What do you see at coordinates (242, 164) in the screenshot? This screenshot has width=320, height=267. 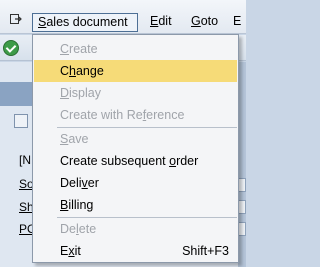 I see `right-edge-strip` at bounding box center [242, 164].